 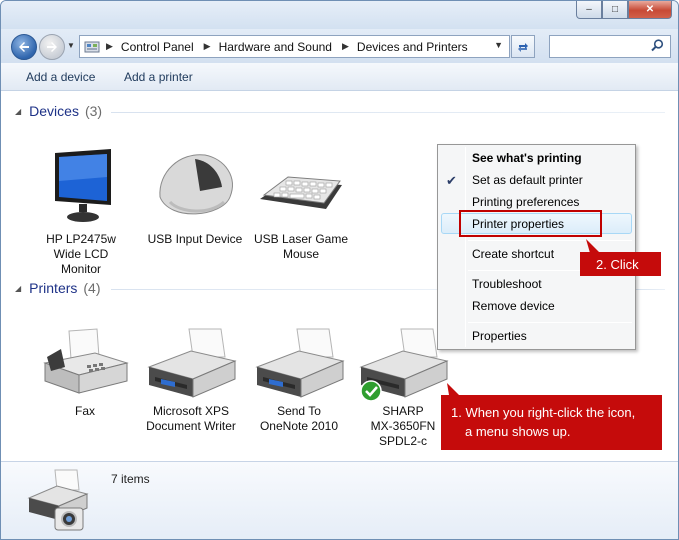 I want to click on control-panel-icon, so click(x=92, y=46).